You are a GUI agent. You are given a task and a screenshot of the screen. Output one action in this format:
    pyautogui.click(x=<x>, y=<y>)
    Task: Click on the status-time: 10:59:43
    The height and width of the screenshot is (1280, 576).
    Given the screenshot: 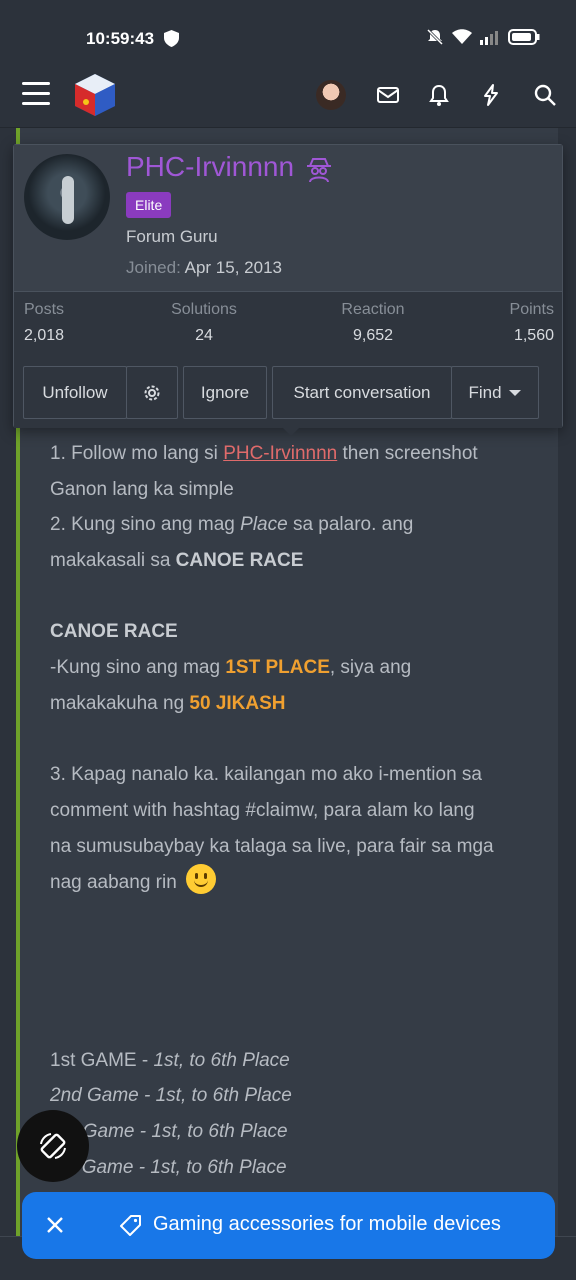 What is the action you would take?
    pyautogui.click(x=120, y=38)
    